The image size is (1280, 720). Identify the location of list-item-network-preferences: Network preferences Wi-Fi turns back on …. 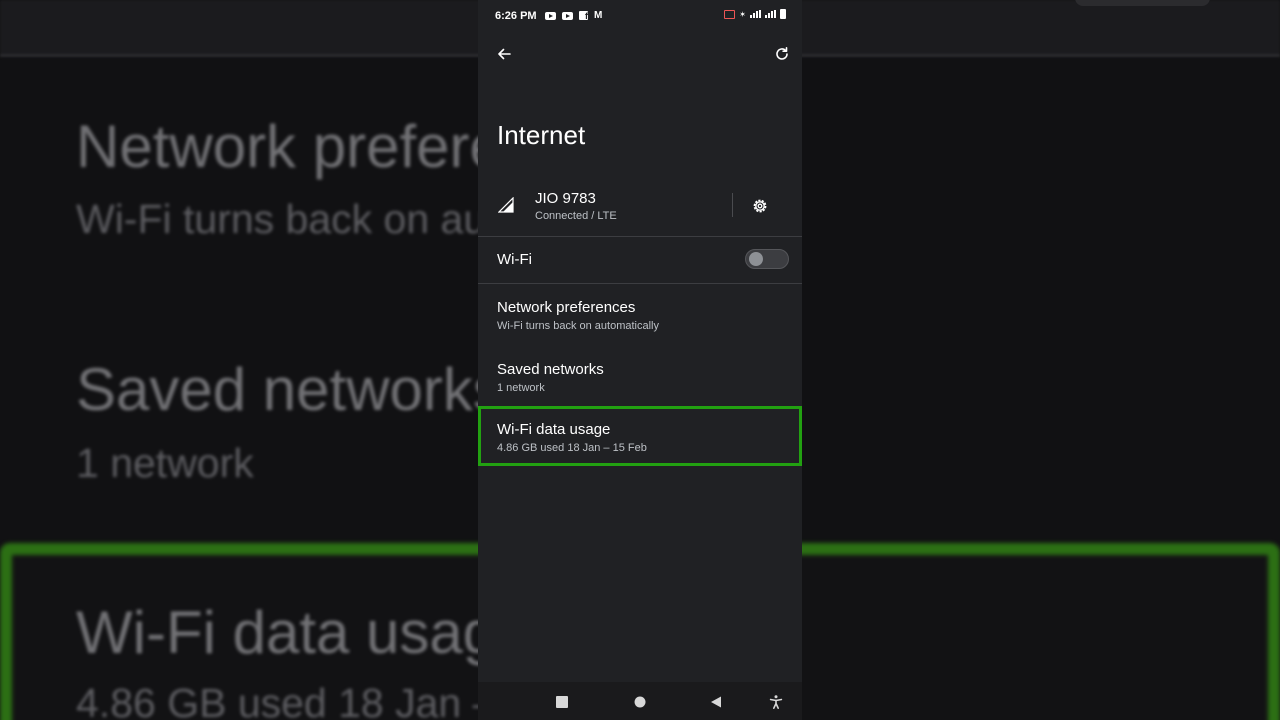
(640, 315).